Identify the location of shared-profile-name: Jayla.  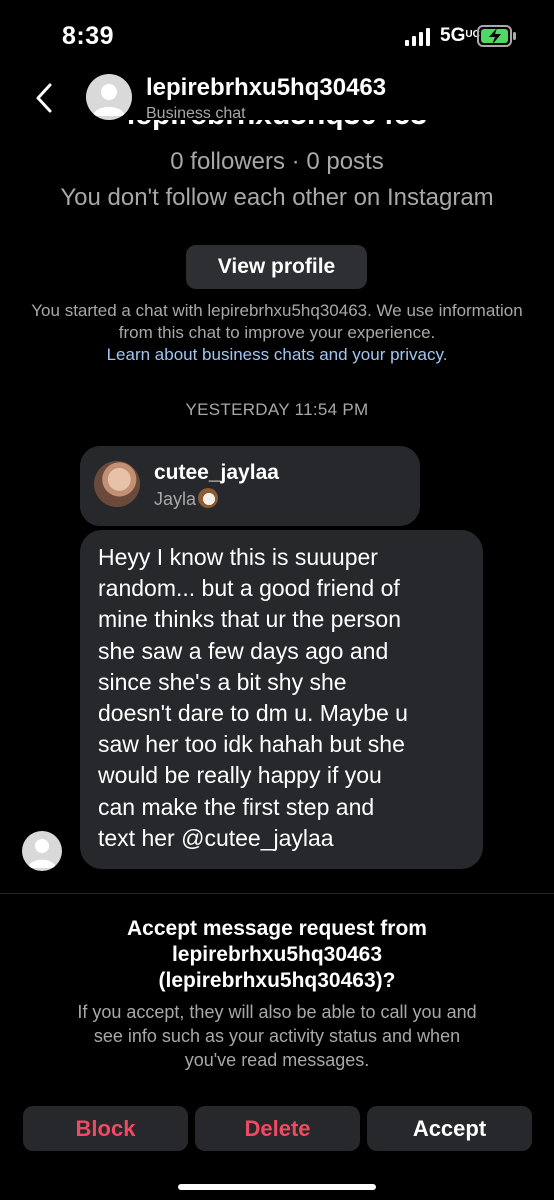
(186, 499).